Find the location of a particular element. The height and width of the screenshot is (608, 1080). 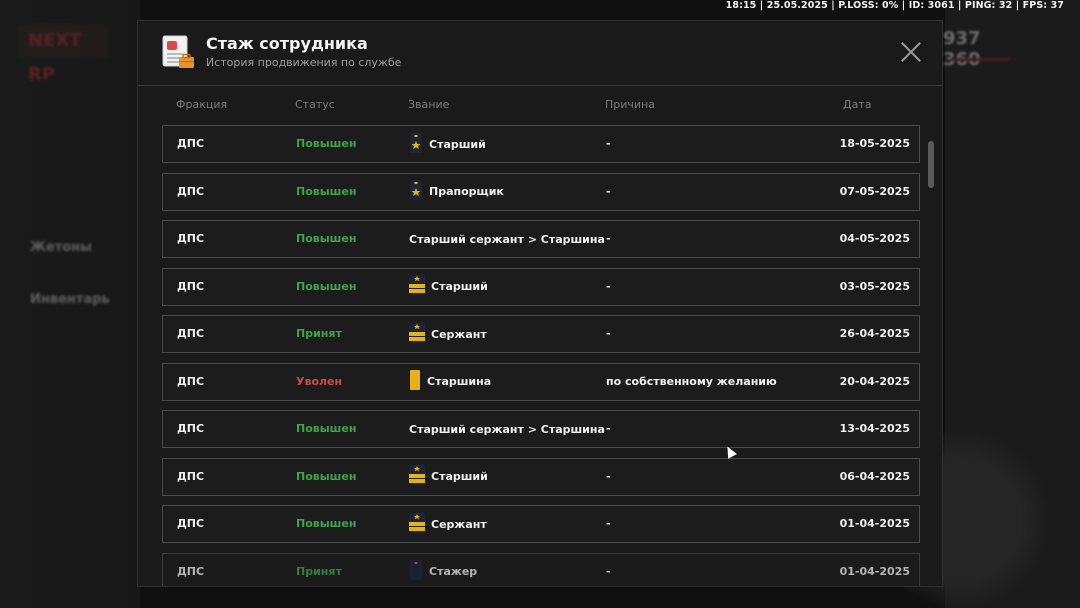

document-briefcase-icon is located at coordinates (178, 51).